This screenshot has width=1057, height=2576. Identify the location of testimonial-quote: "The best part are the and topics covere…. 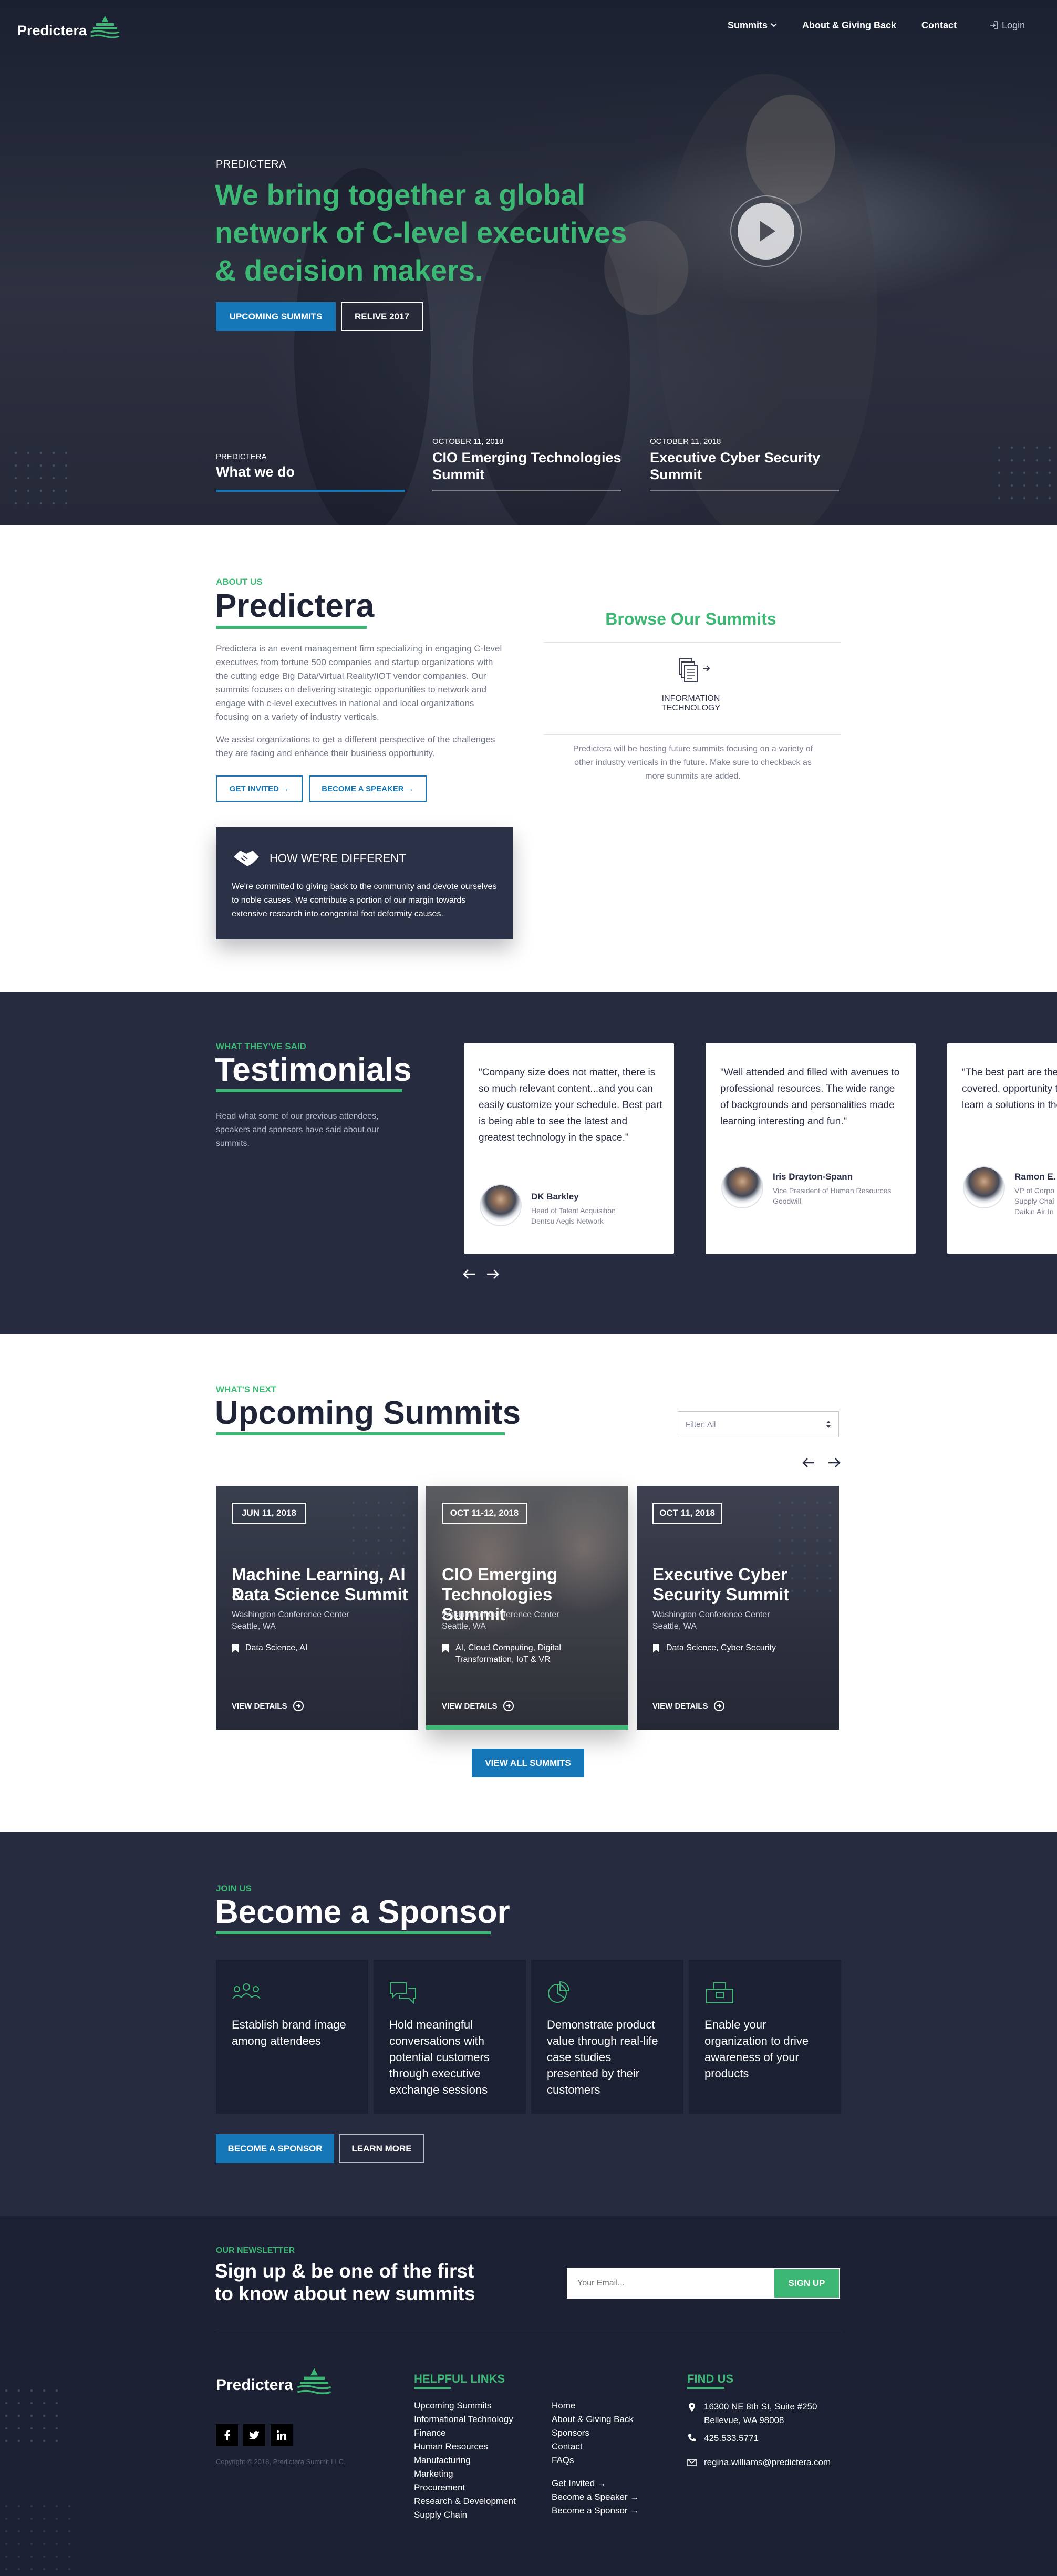
(1009, 1089).